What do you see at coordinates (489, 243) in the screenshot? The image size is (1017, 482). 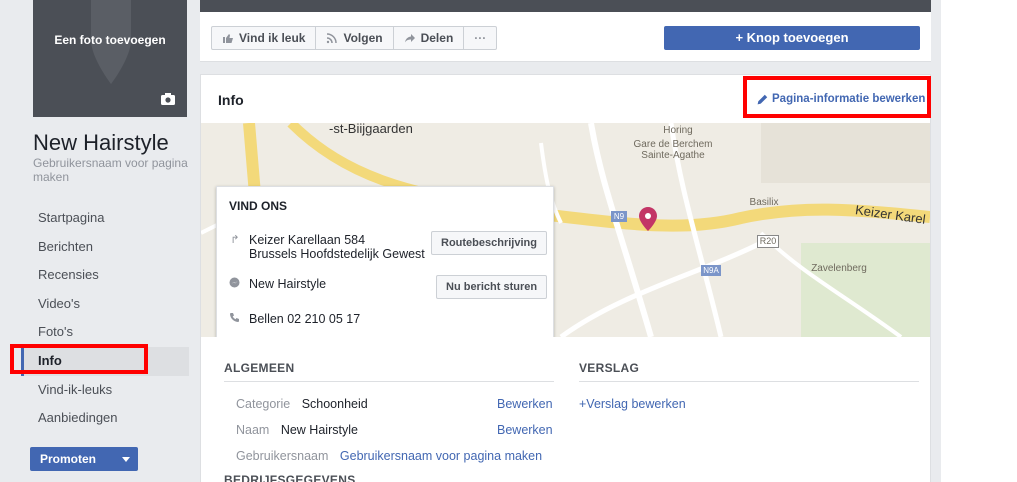 I see `directions-button: Routebeschrijving` at bounding box center [489, 243].